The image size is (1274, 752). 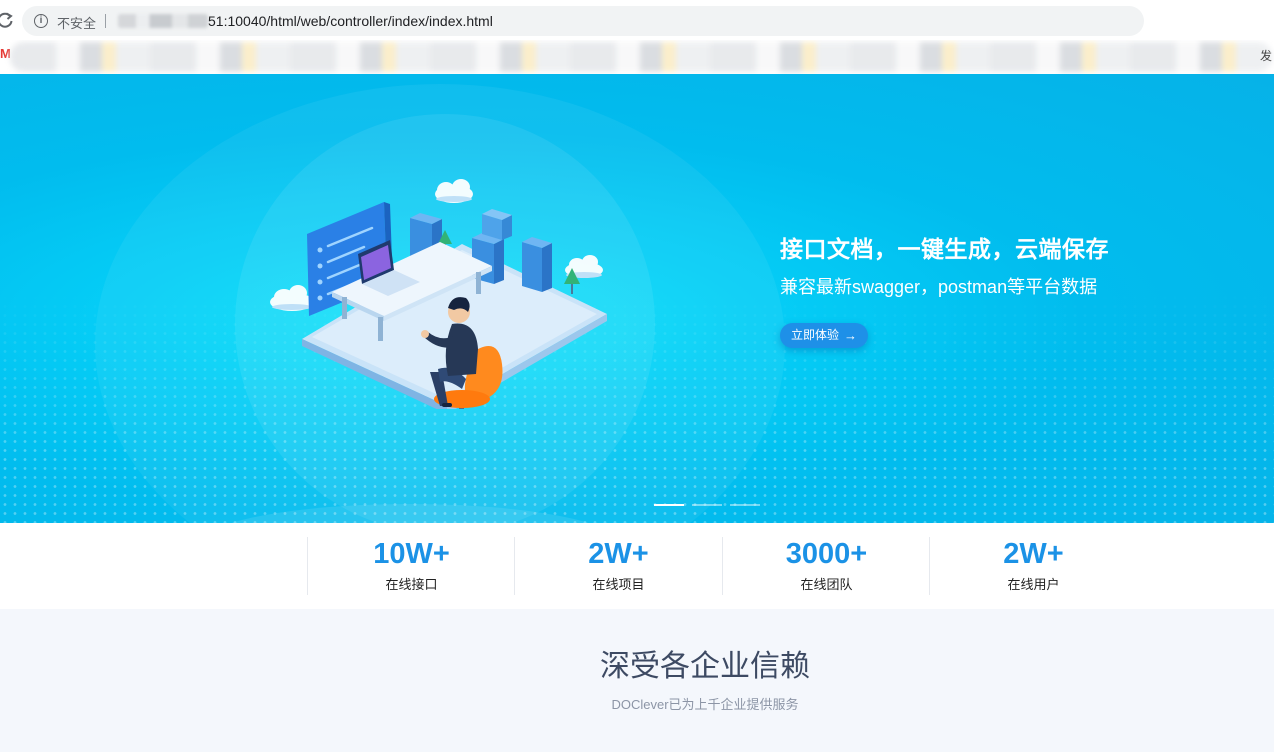 I want to click on stat-label: 在线接口, so click(x=411, y=584).